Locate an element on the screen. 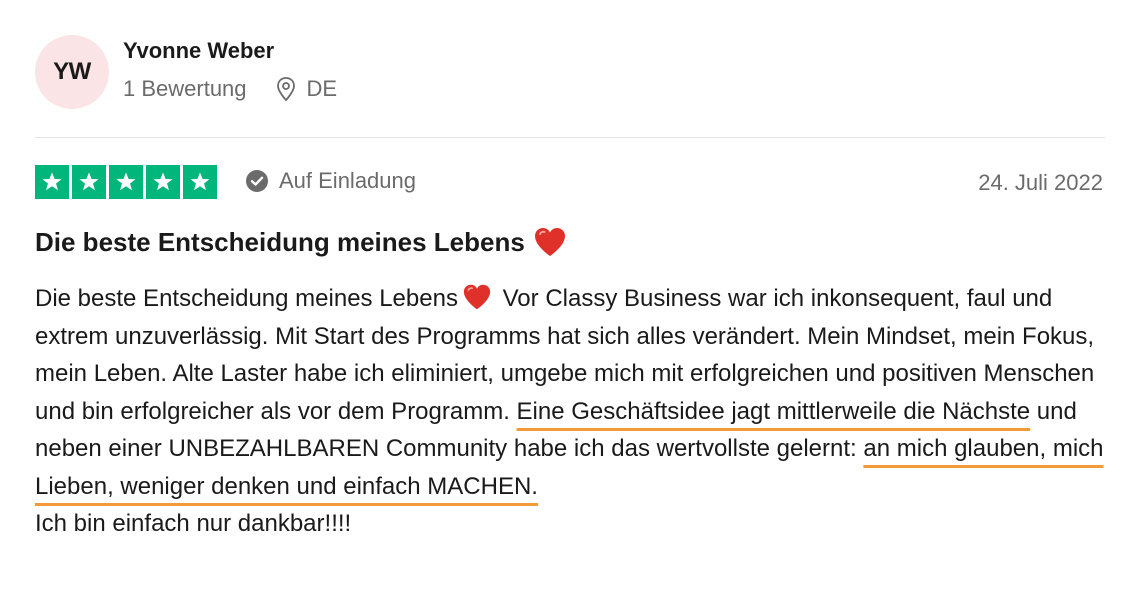  reviewer-meta: 1 Bewertung DE is located at coordinates (230, 89).